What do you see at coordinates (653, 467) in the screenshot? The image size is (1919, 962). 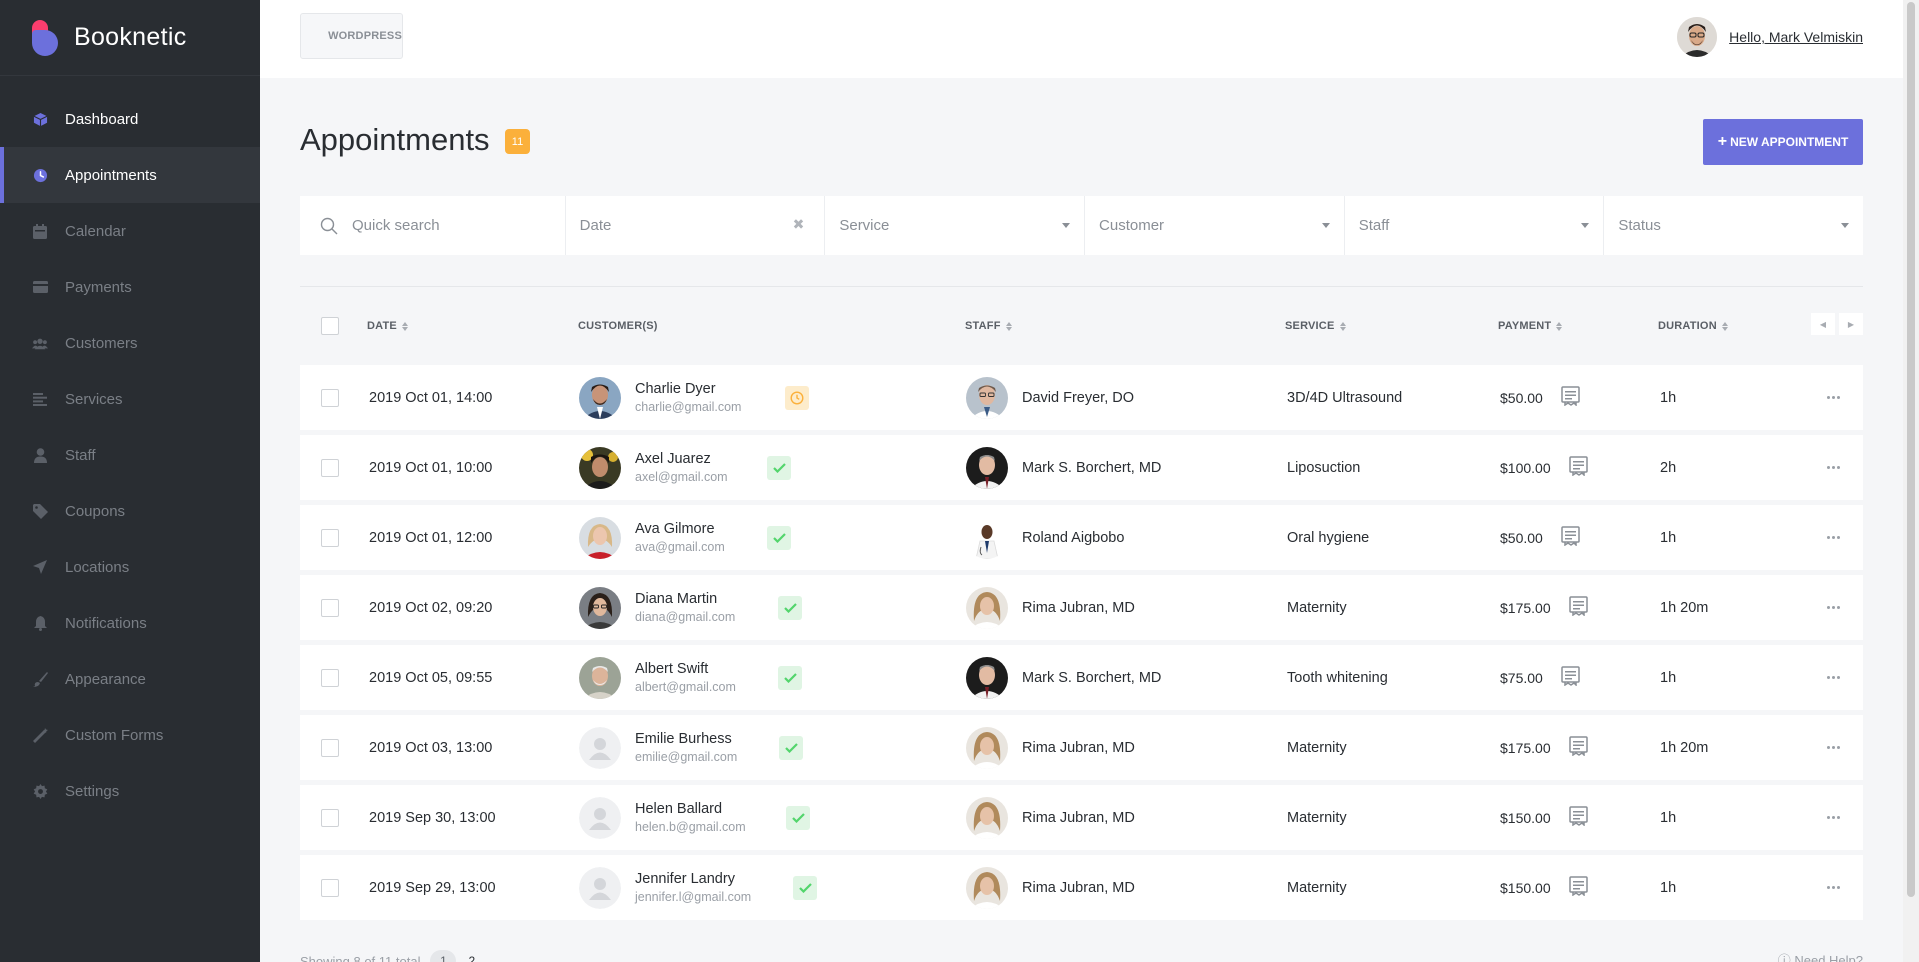 I see `customer-cell: Axel Juarez axel@gmail.com` at bounding box center [653, 467].